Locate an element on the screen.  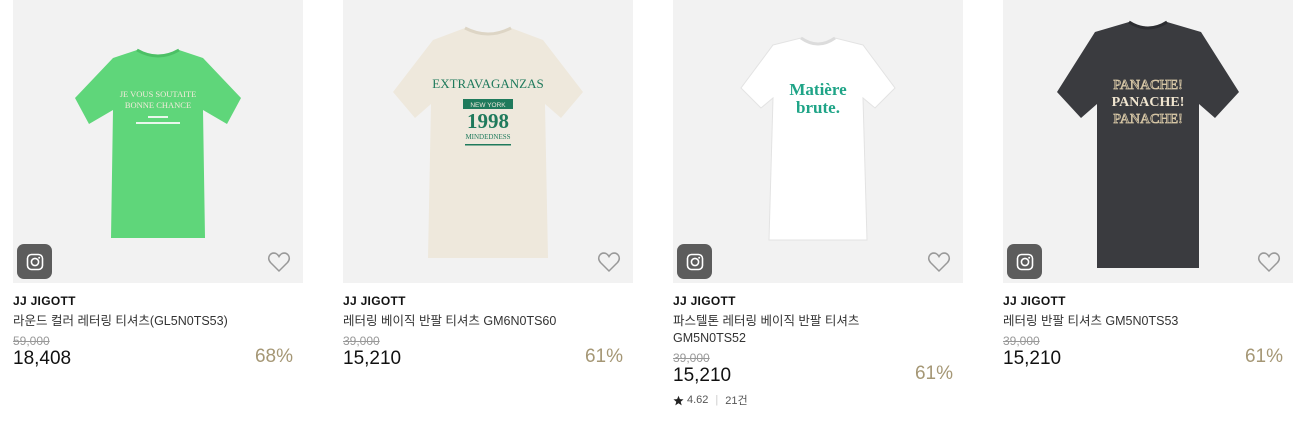
tshirt-image: PANACHE! PANACHE! PANACHE! is located at coordinates (1148, 144).